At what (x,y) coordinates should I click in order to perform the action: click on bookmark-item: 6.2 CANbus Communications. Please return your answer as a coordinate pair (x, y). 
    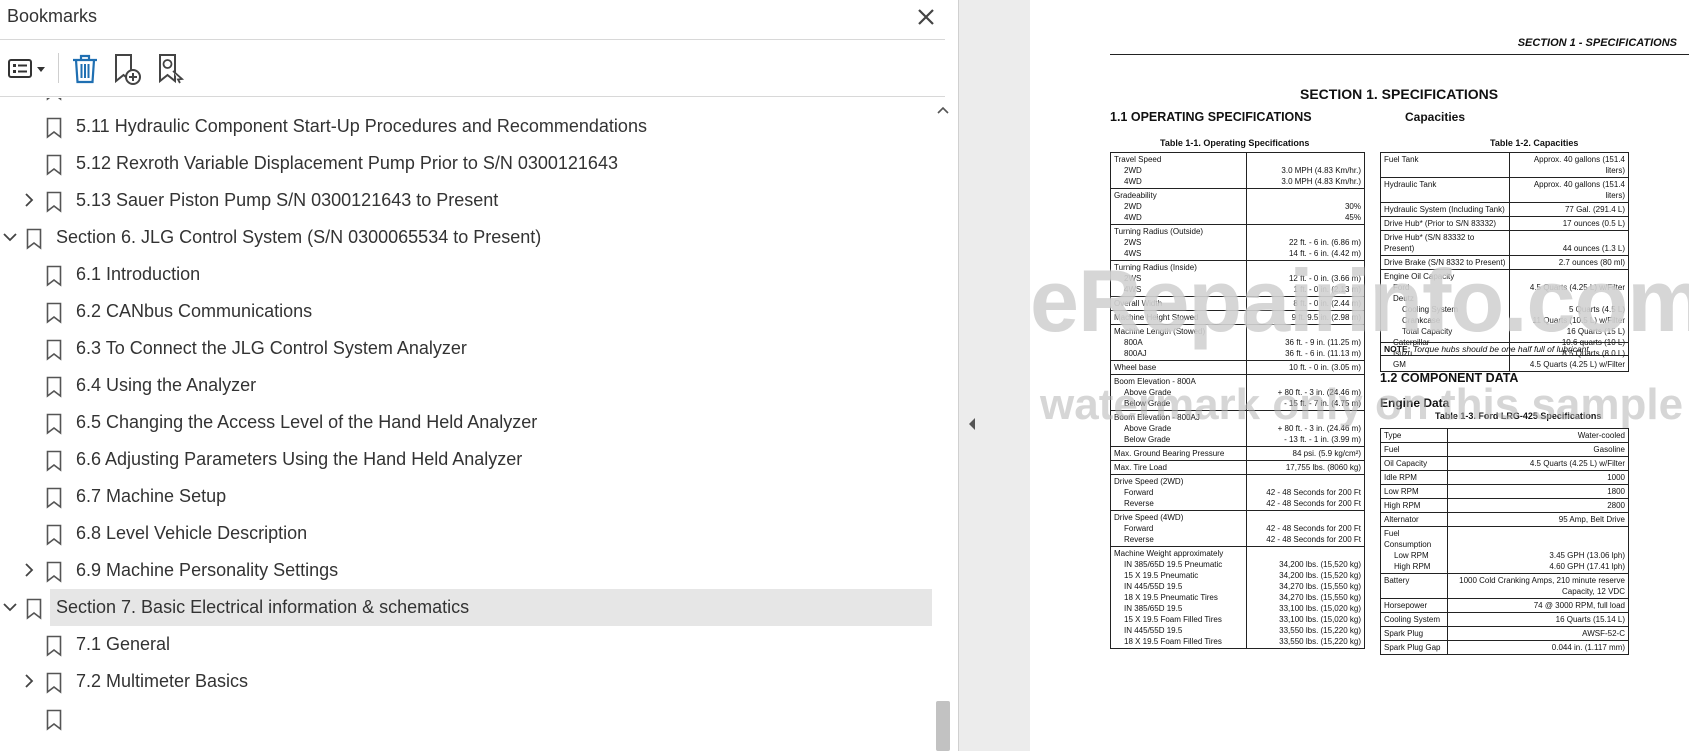
    Looking at the image, I should click on (466, 311).